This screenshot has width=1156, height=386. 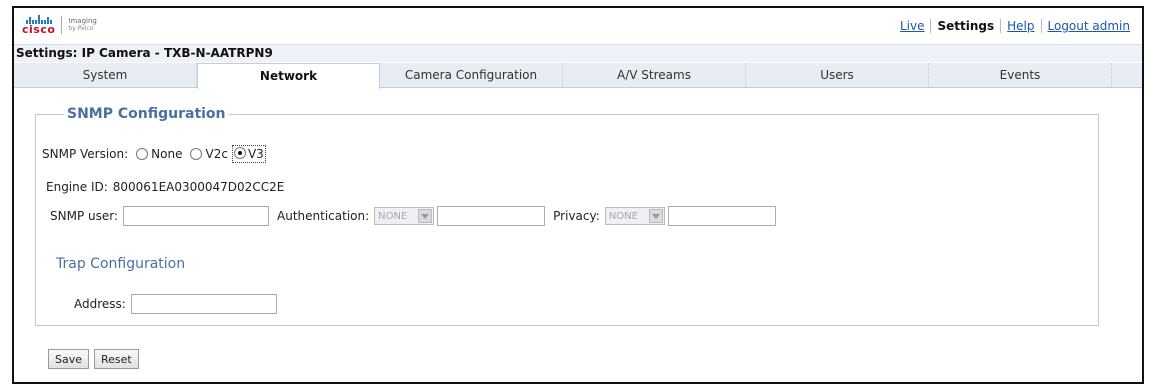 What do you see at coordinates (116, 359) in the screenshot?
I see `reset-button: Reset` at bounding box center [116, 359].